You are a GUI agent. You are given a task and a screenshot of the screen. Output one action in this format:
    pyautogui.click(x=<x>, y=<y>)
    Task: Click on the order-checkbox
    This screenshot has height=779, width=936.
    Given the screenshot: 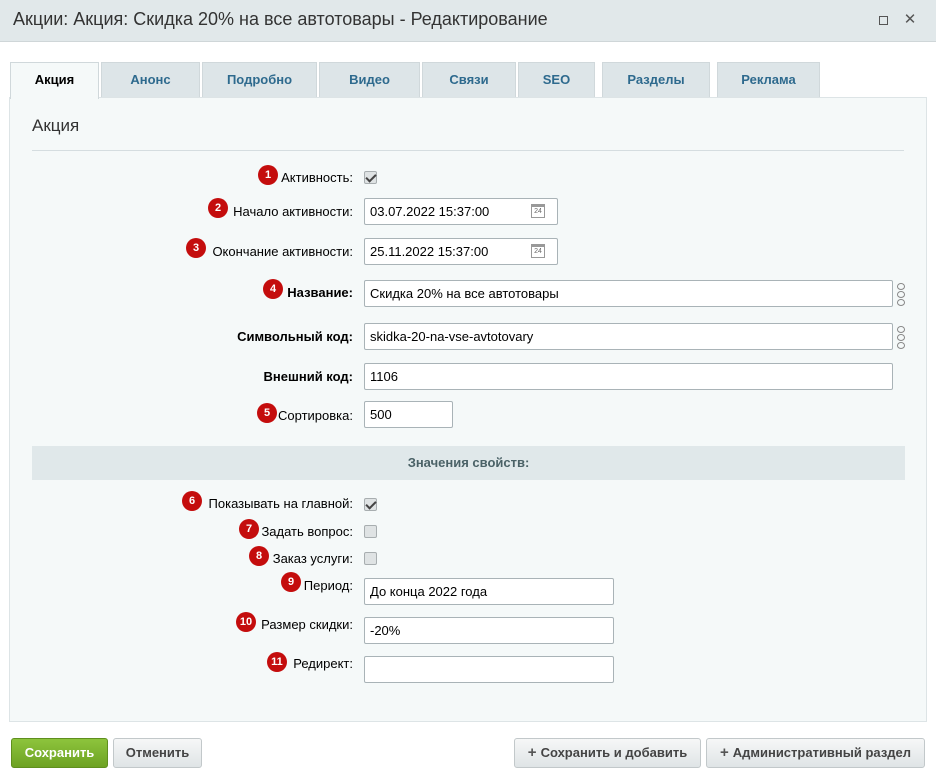 What is the action you would take?
    pyautogui.click(x=370, y=558)
    